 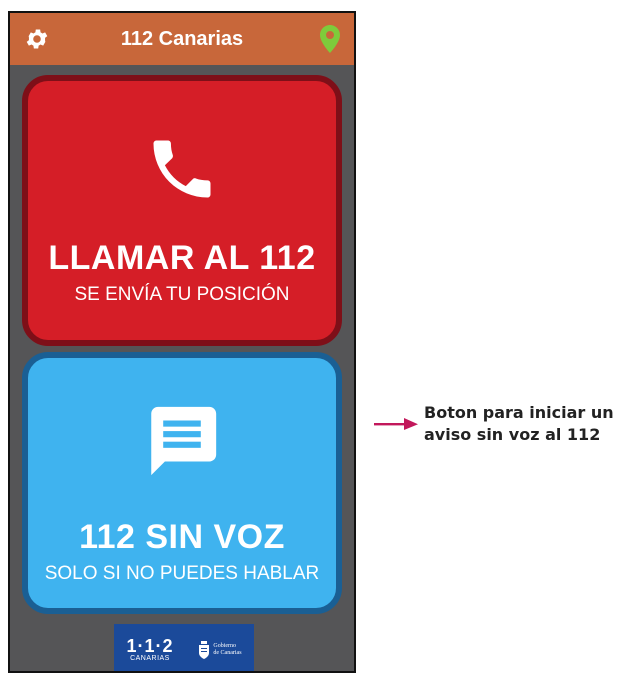 What do you see at coordinates (182, 169) in the screenshot?
I see `phone-icon` at bounding box center [182, 169].